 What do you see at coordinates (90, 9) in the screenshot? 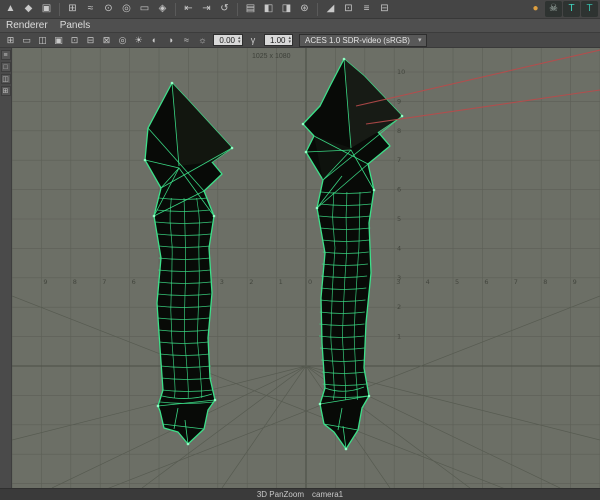
I see `snap-to-curve-icon: ≈` at bounding box center [90, 9].